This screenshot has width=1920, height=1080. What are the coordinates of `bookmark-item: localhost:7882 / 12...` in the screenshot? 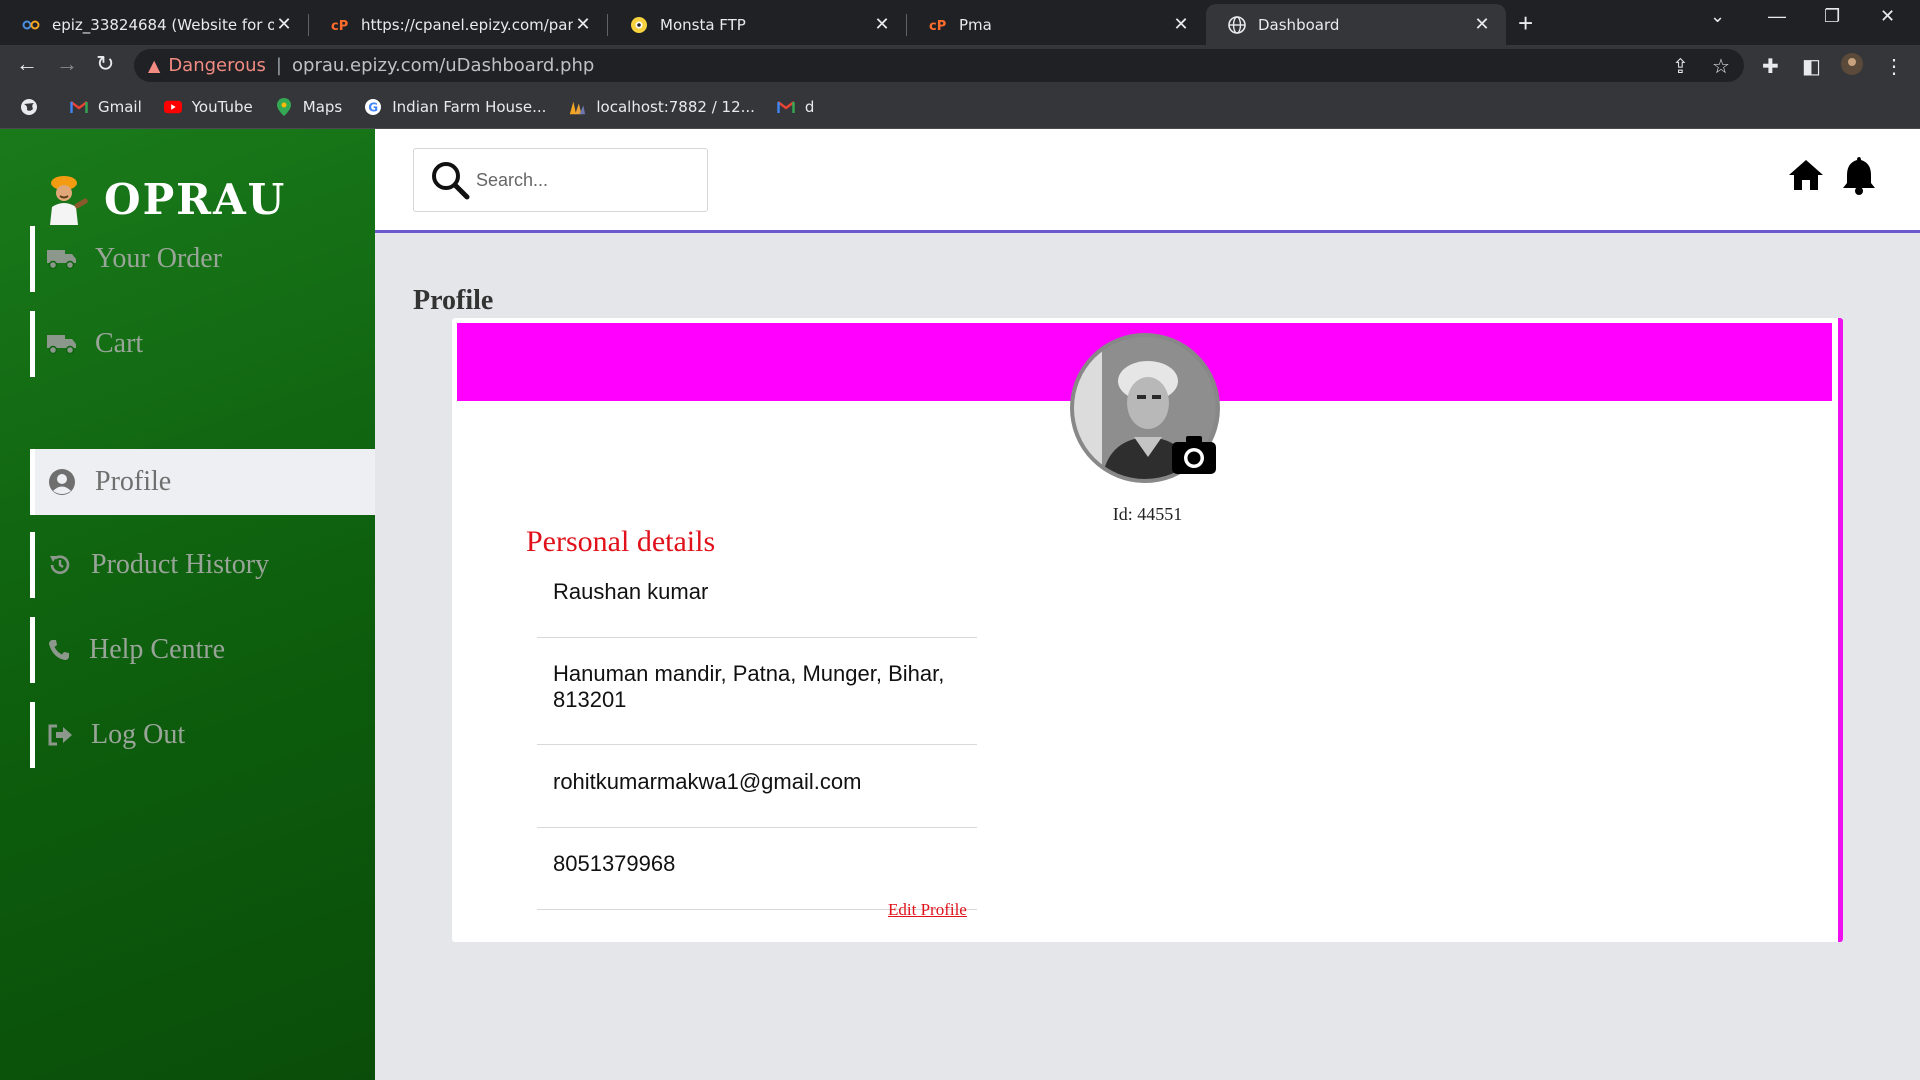 It's located at (661, 107).